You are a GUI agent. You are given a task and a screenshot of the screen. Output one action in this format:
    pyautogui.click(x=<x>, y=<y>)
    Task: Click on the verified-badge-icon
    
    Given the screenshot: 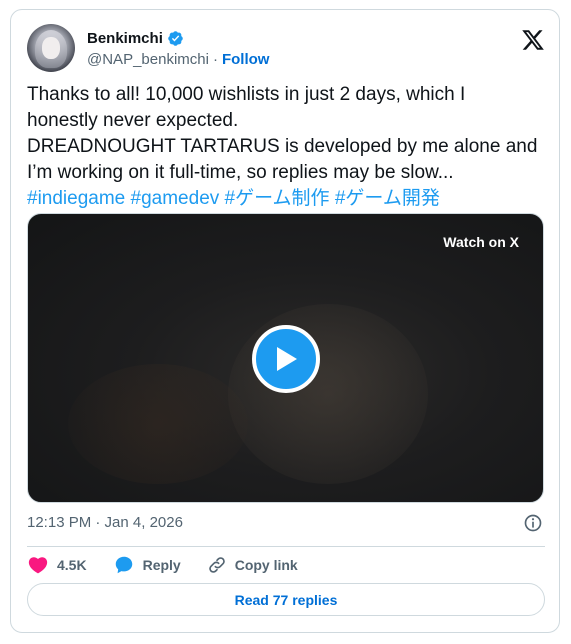 What is the action you would take?
    pyautogui.click(x=175, y=38)
    